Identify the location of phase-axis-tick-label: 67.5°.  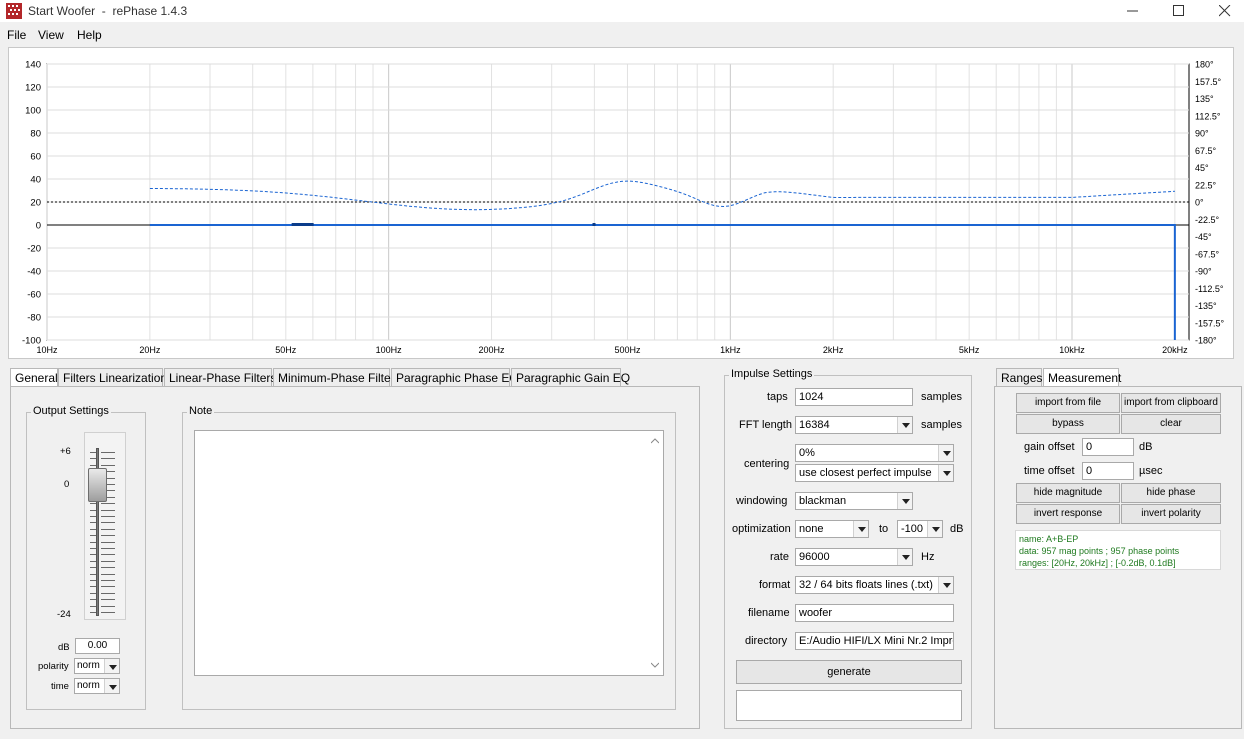
(1206, 151).